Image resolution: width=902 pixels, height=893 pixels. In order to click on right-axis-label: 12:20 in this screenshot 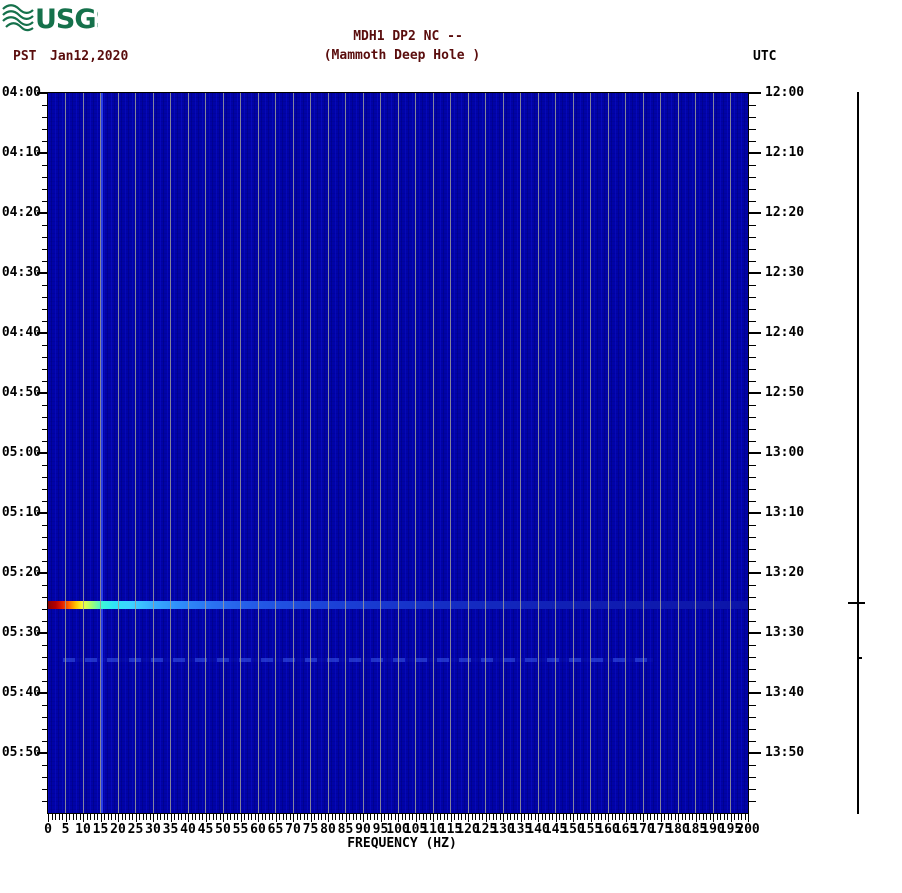, I will do `click(785, 212)`.